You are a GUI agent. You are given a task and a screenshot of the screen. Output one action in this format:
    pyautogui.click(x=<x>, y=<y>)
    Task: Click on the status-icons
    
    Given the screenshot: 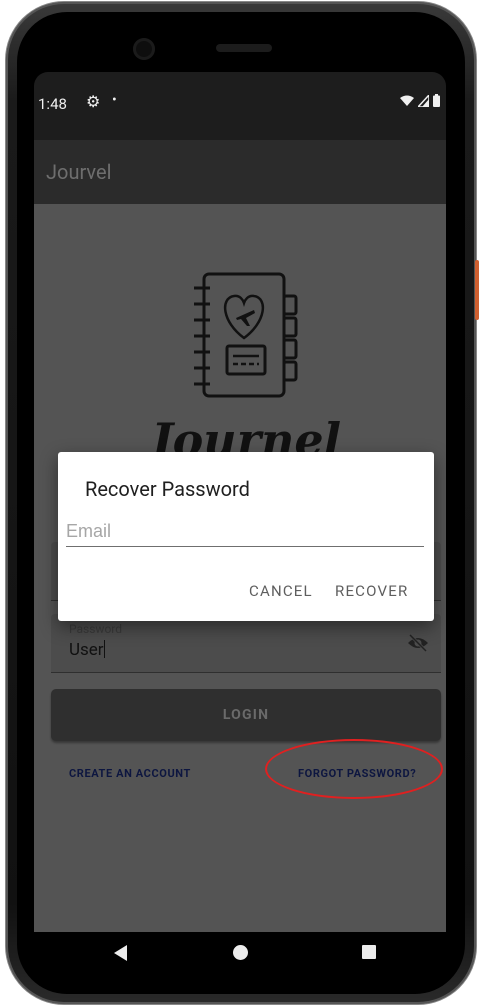 What is the action you would take?
    pyautogui.click(x=420, y=100)
    